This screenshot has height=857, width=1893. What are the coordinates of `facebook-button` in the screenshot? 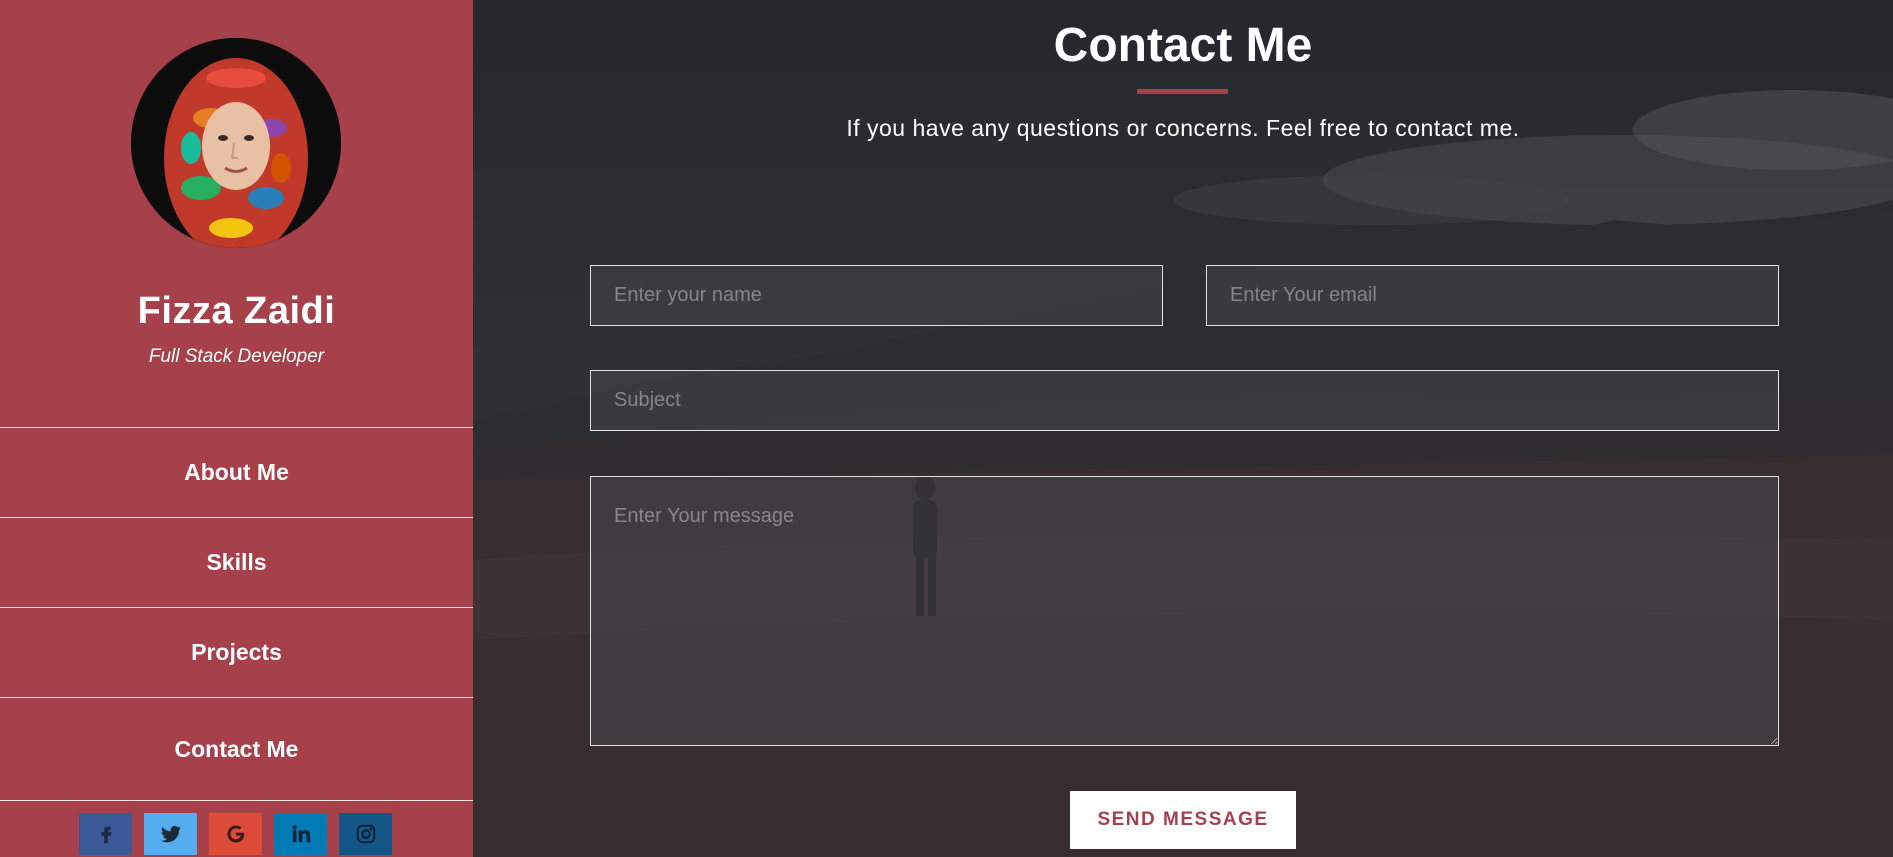 It's located at (105, 834).